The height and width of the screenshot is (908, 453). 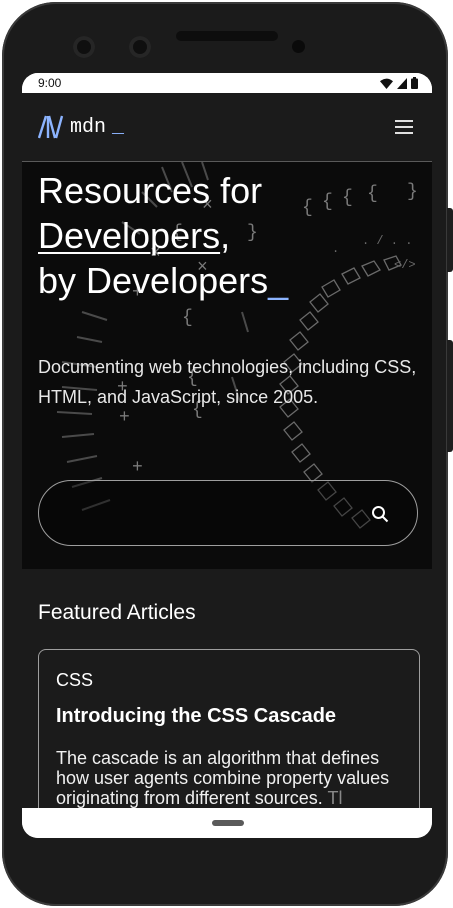 What do you see at coordinates (118, 127) in the screenshot?
I see `logo-underscore: _` at bounding box center [118, 127].